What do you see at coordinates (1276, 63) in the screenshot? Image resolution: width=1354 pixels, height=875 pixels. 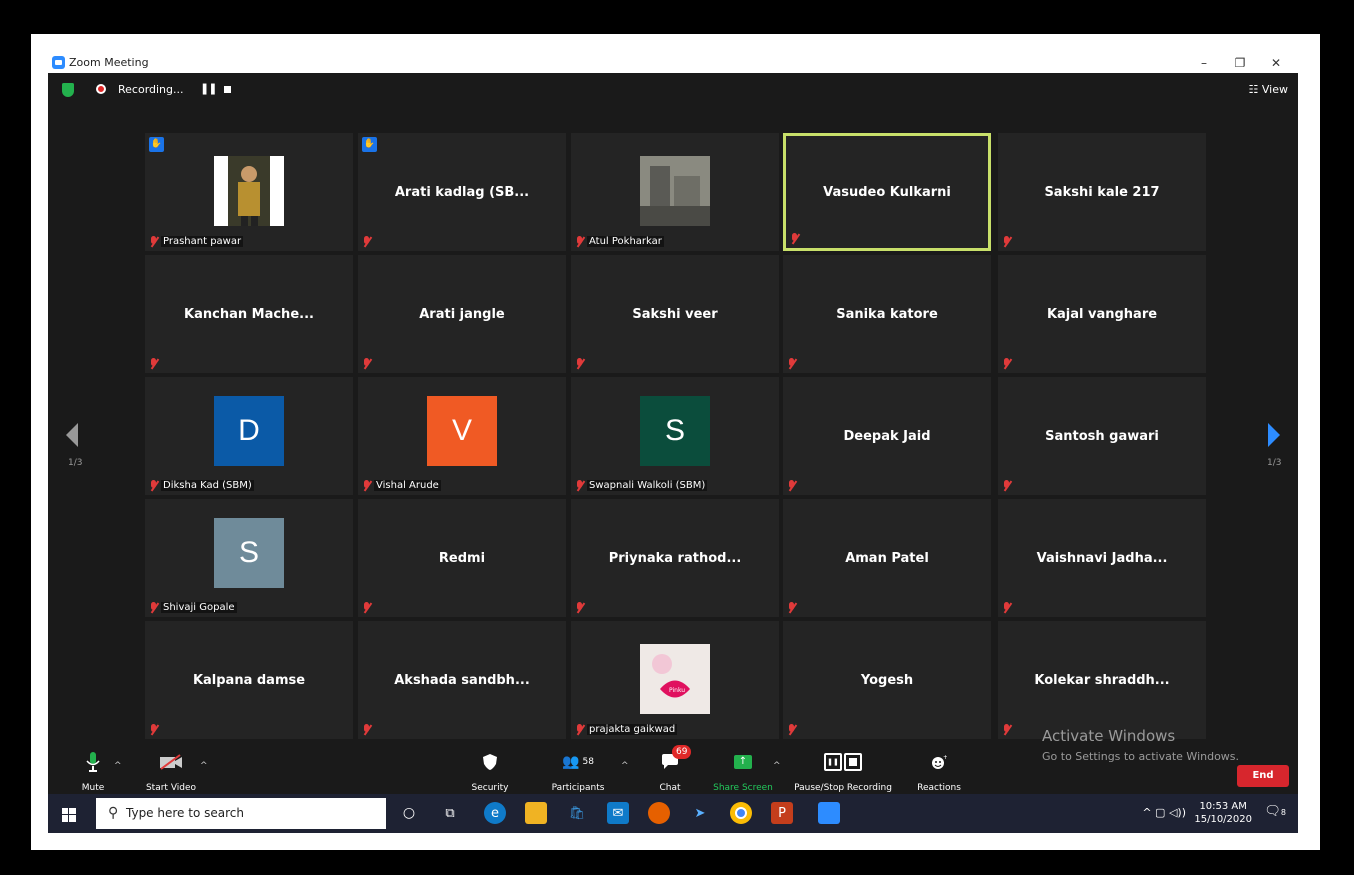 I see `close-button: ✕` at bounding box center [1276, 63].